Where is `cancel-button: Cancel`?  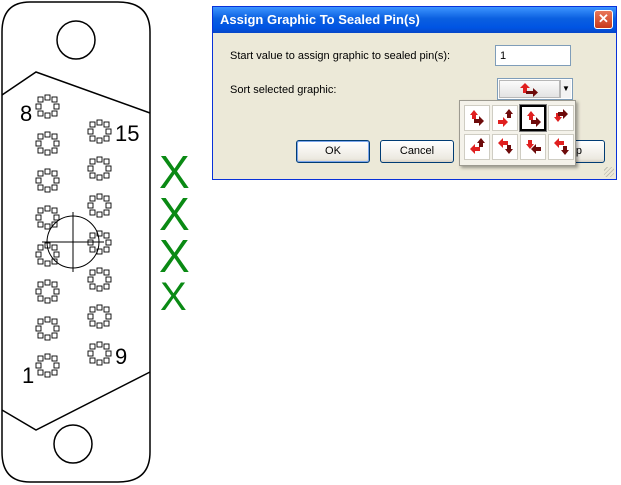 cancel-button: Cancel is located at coordinates (417, 151).